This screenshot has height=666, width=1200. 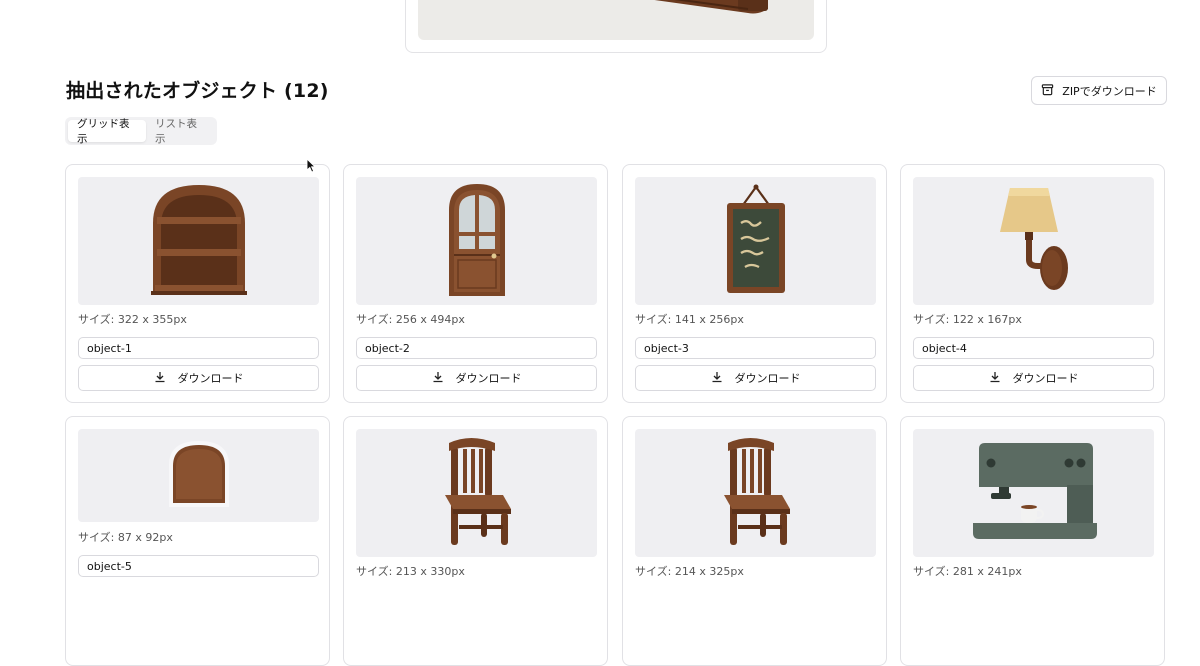 I want to click on object-card: サイズ: 122 x 167px ダウンロード, so click(x=1032, y=283).